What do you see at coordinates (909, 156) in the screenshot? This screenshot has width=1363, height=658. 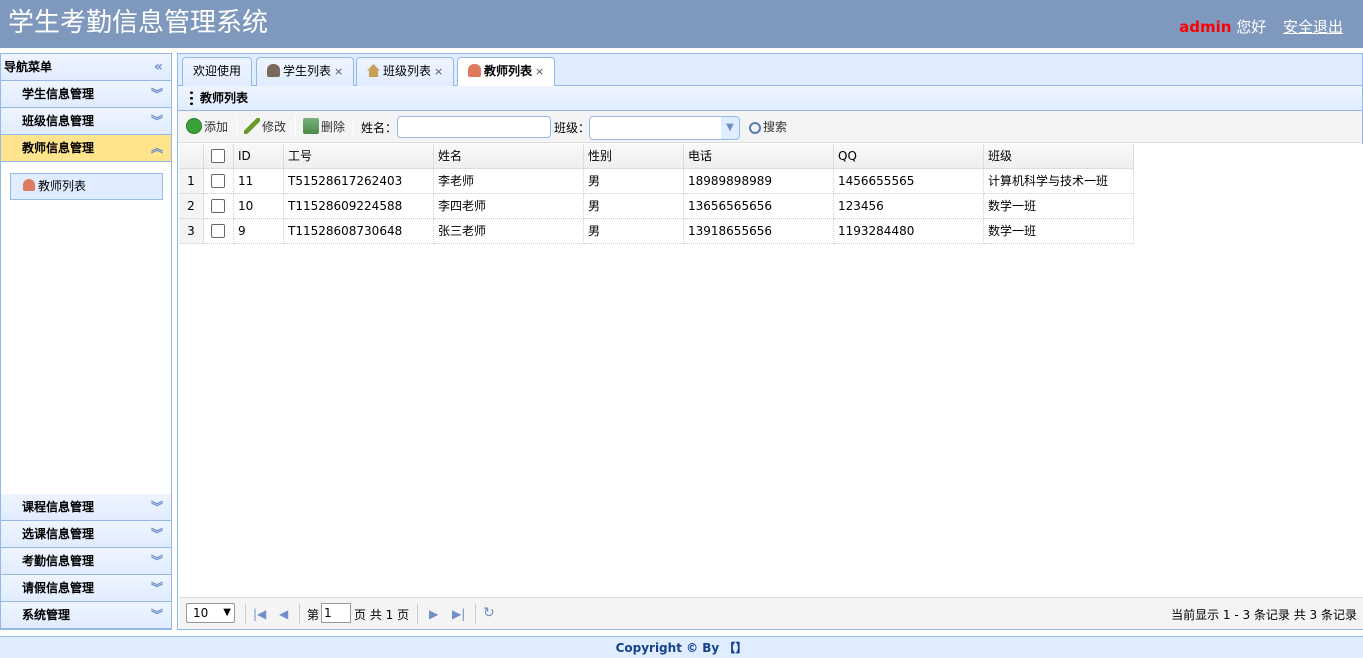 I see `column-header-qq: QQ` at bounding box center [909, 156].